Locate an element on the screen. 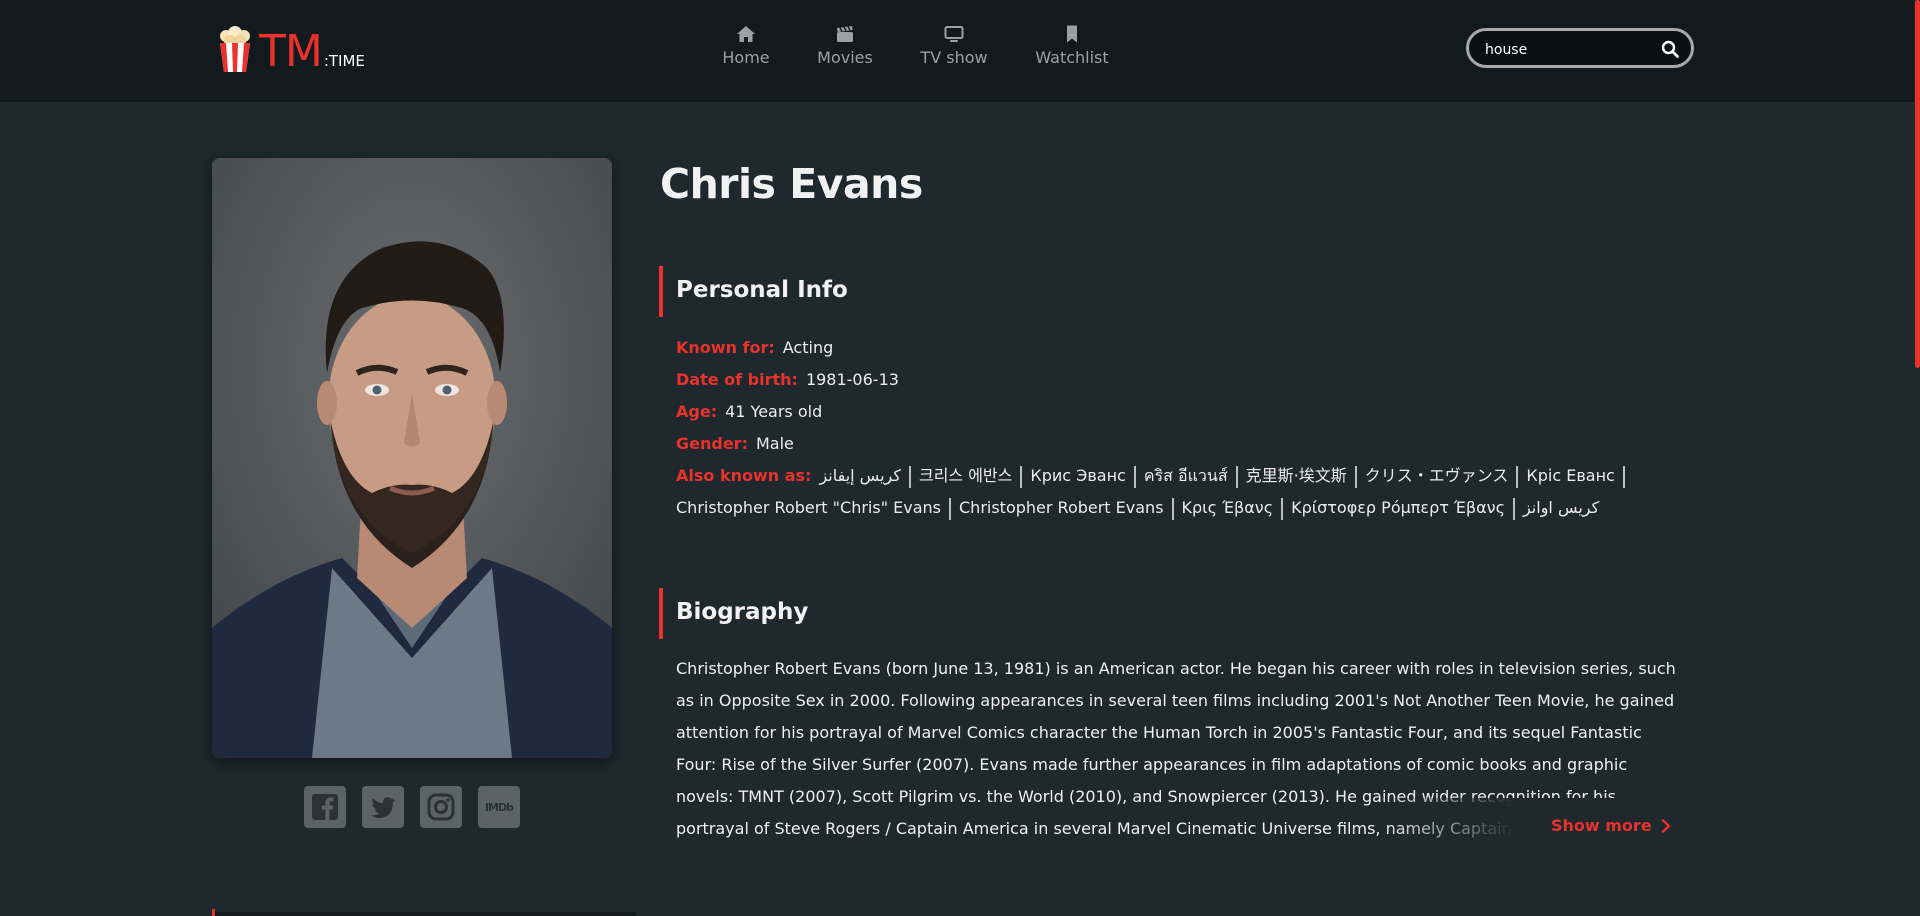 The height and width of the screenshot is (916, 1920). site-logo: TM :TIME is located at coordinates (291, 49).